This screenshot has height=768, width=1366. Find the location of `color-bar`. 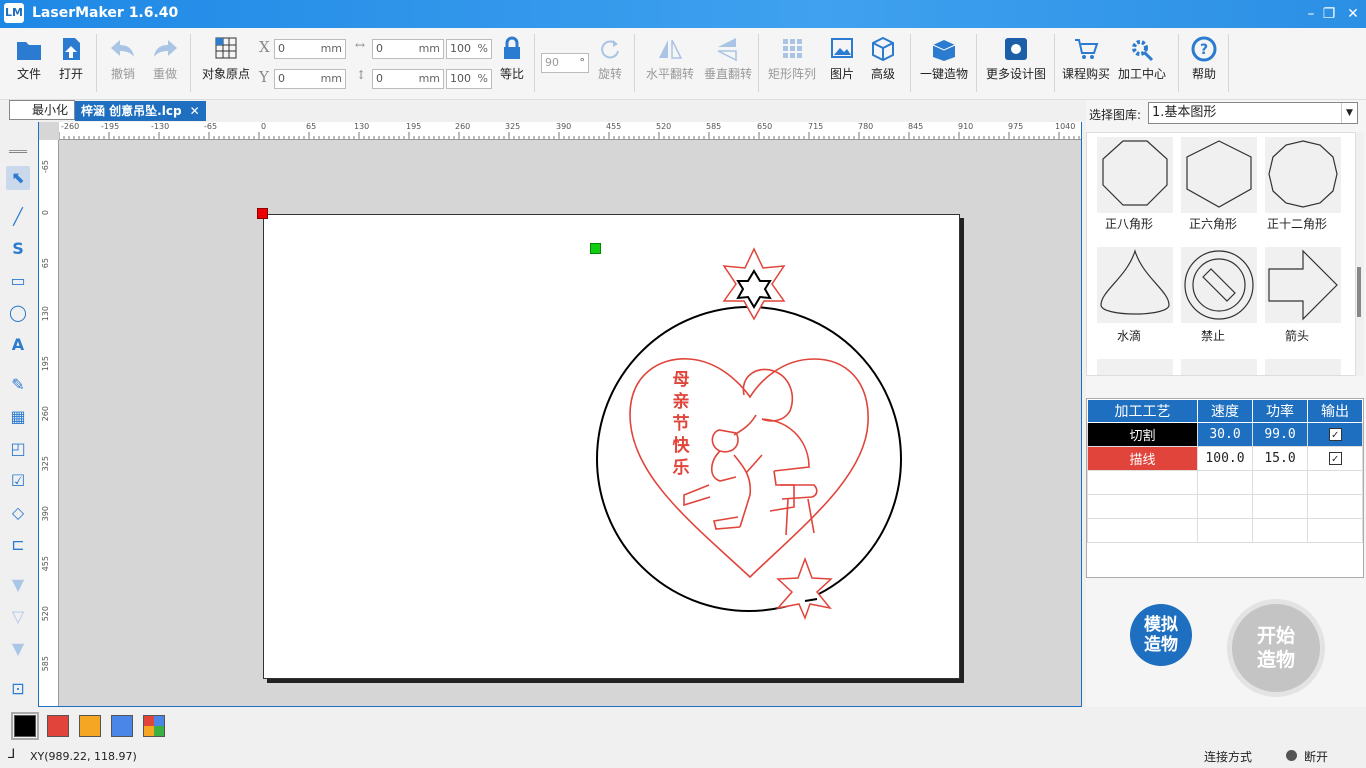

color-bar is located at coordinates (683, 726).